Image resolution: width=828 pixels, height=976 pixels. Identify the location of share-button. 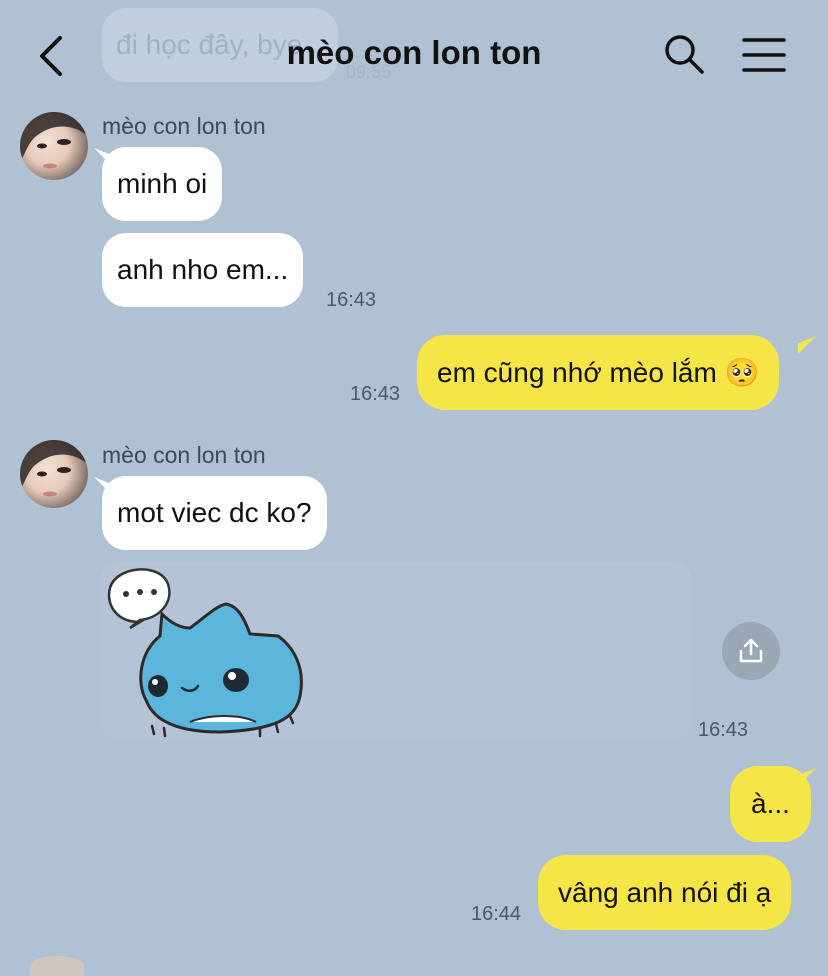
(751, 651).